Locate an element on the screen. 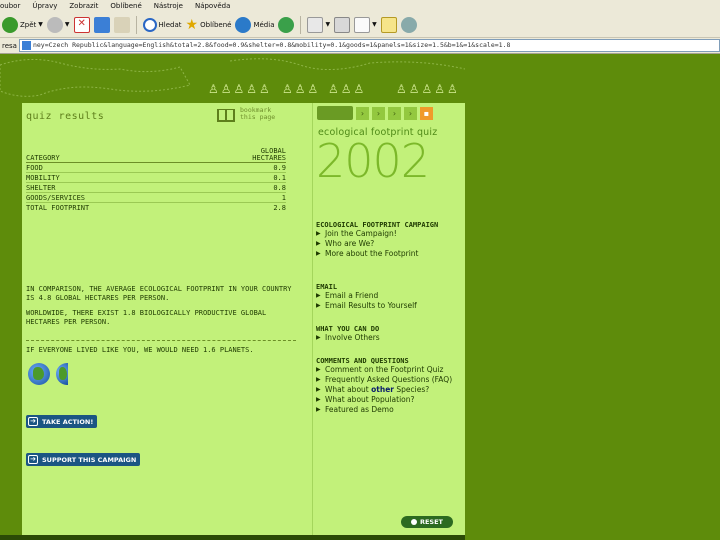 The width and height of the screenshot is (720, 540). history-icon is located at coordinates (286, 24).